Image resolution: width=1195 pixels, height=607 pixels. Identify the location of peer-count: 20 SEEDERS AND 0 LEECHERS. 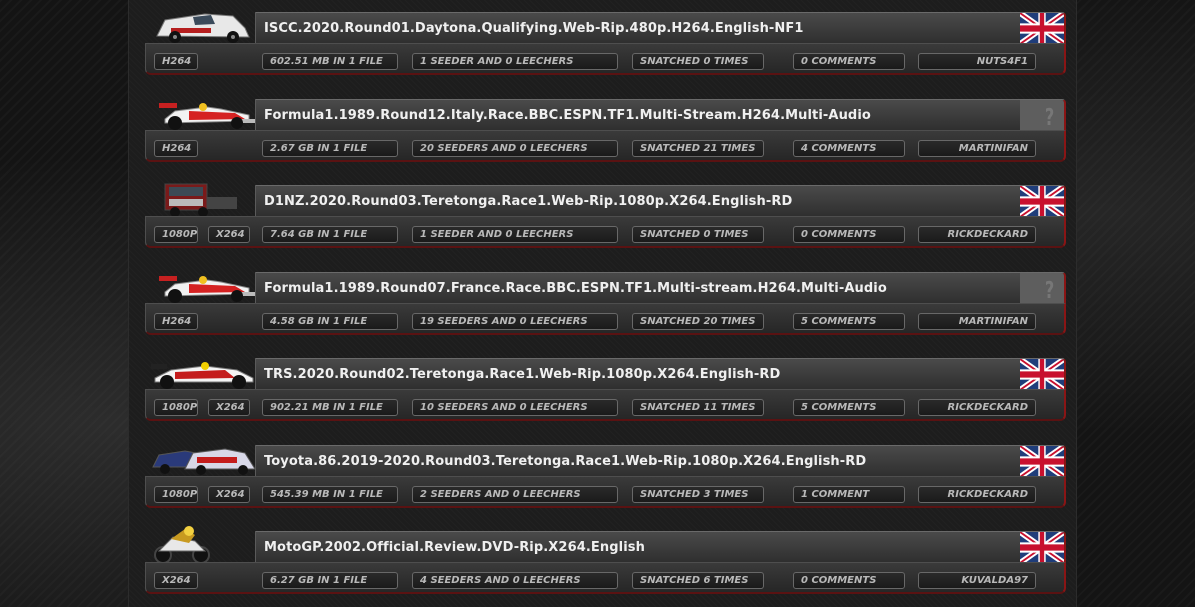
(515, 148).